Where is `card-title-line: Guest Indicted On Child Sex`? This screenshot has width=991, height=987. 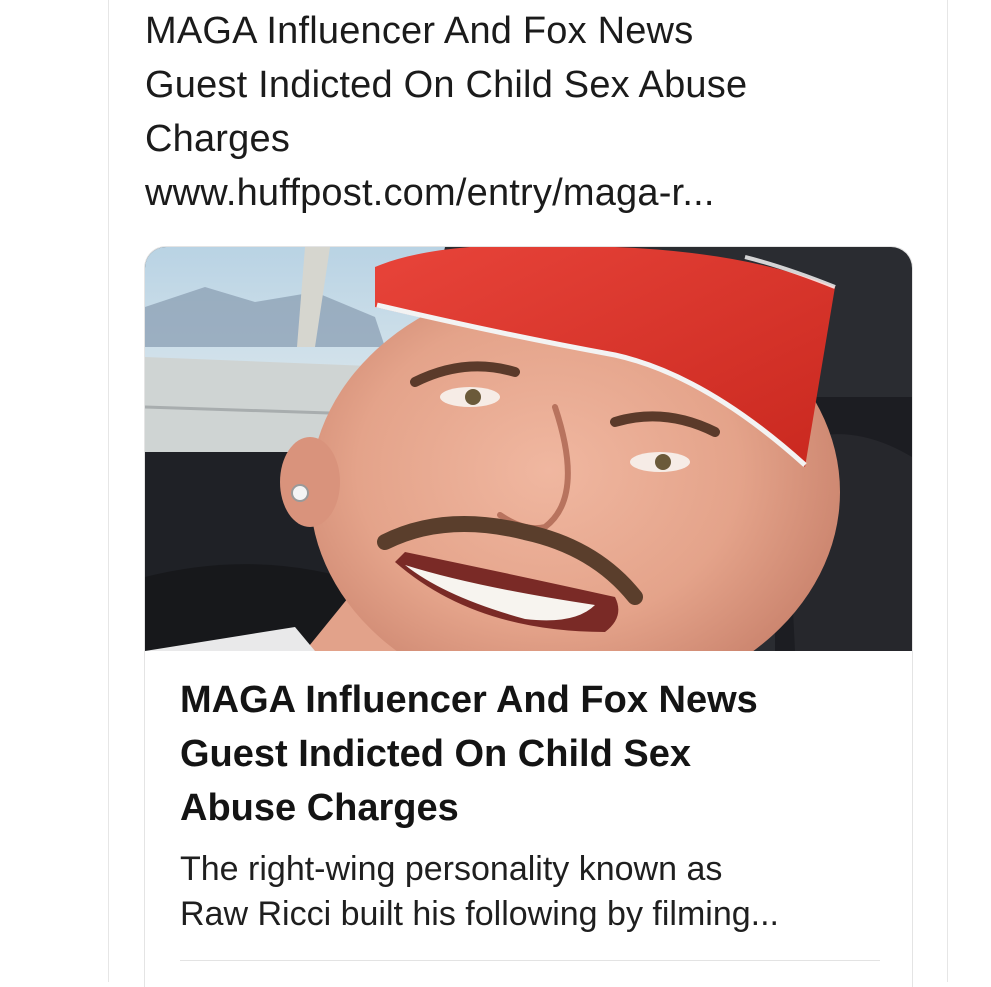 card-title-line: Guest Indicted On Child Sex is located at coordinates (435, 754).